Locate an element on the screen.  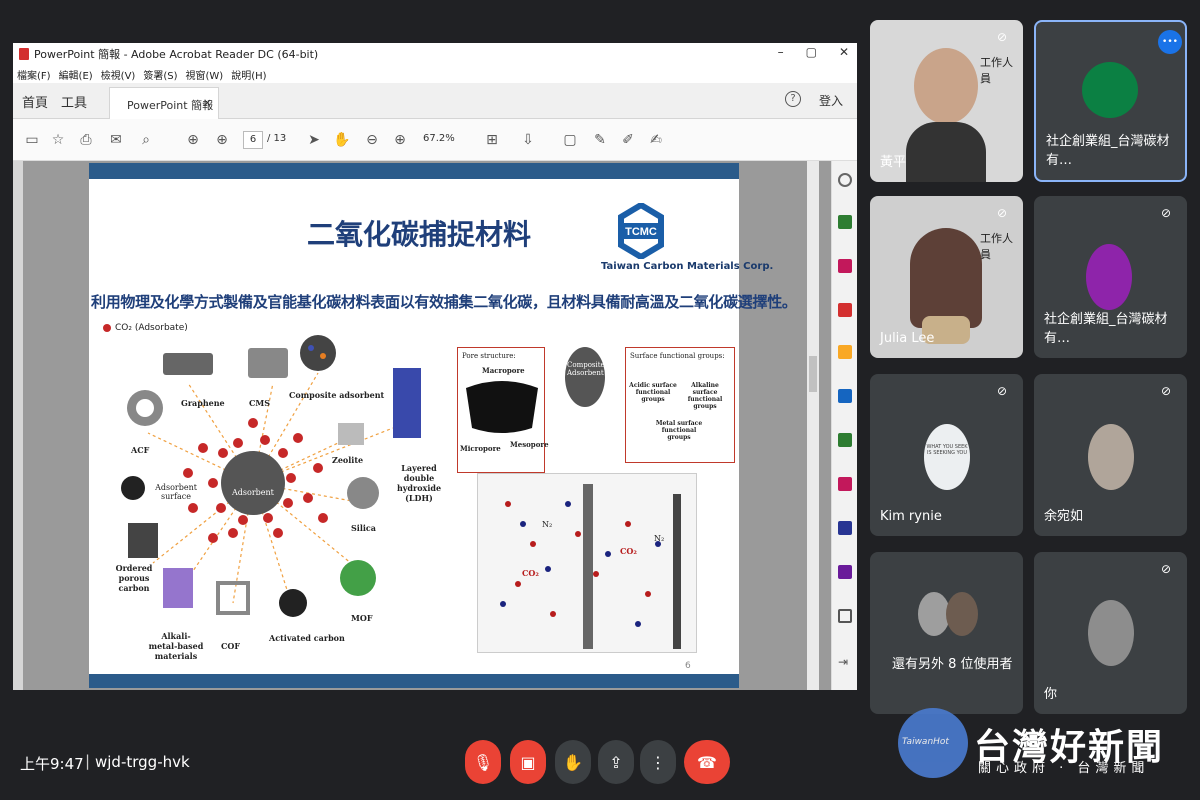
fit-page-icon: ⊞ is located at coordinates (492, 140).